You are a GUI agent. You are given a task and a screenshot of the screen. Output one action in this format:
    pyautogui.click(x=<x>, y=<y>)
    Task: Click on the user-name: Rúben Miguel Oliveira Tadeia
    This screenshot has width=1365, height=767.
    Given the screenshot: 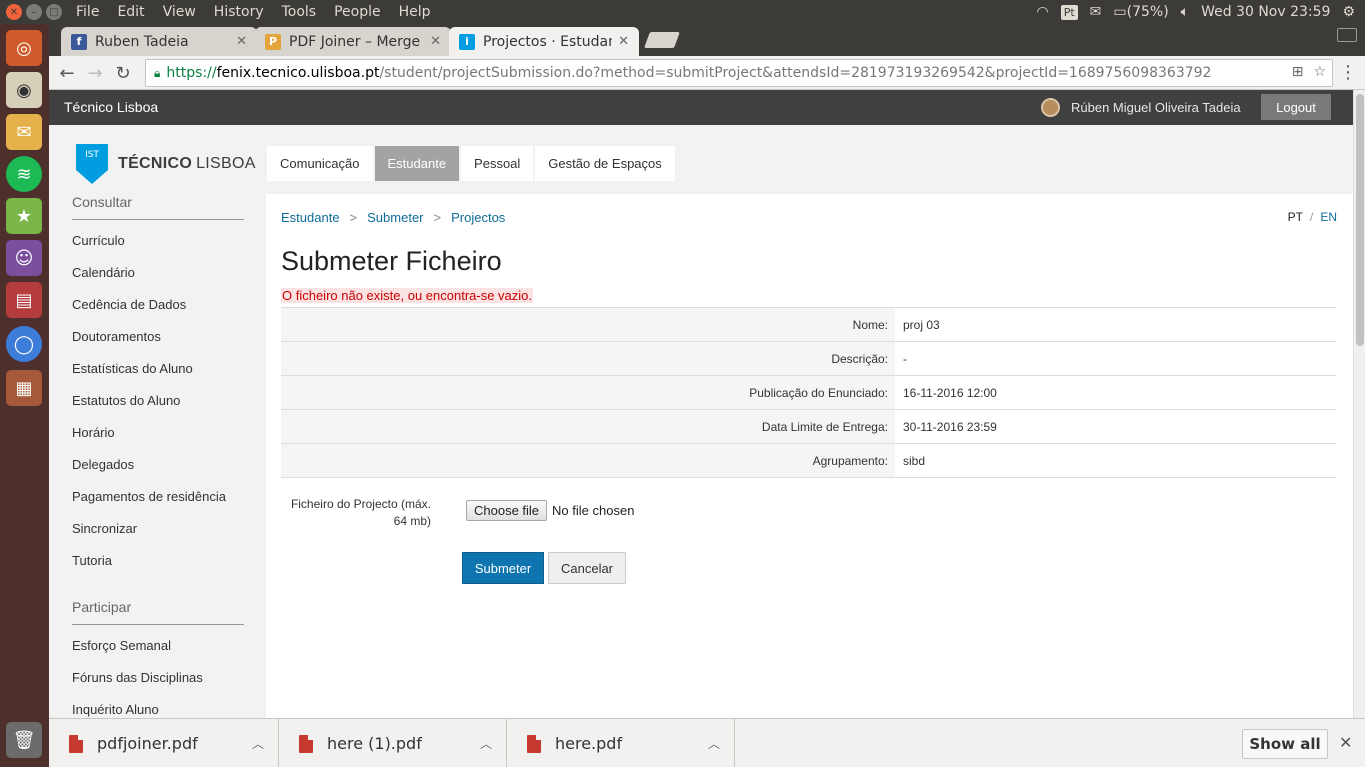 What is the action you would take?
    pyautogui.click(x=1156, y=107)
    